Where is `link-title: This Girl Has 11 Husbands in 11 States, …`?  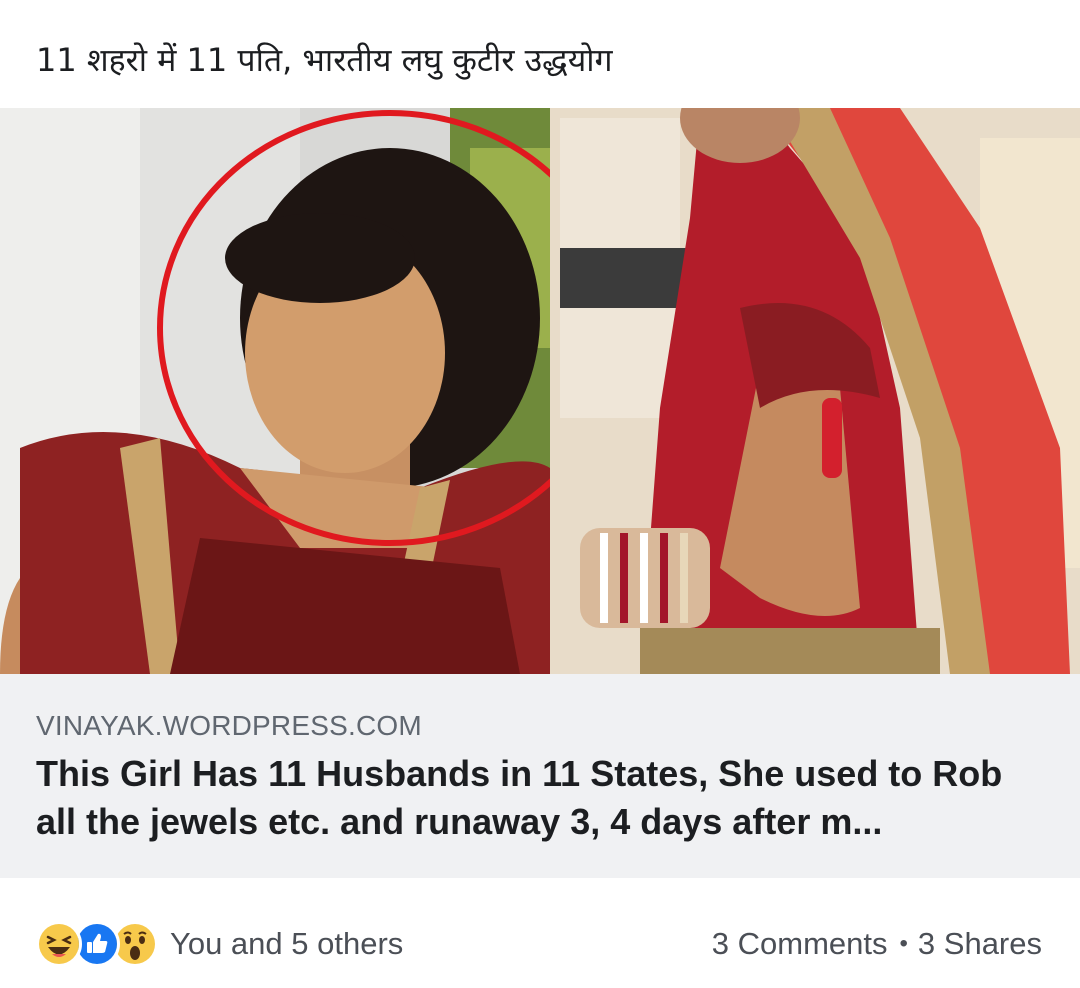 link-title: This Girl Has 11 Husbands in 11 States, … is located at coordinates (536, 798).